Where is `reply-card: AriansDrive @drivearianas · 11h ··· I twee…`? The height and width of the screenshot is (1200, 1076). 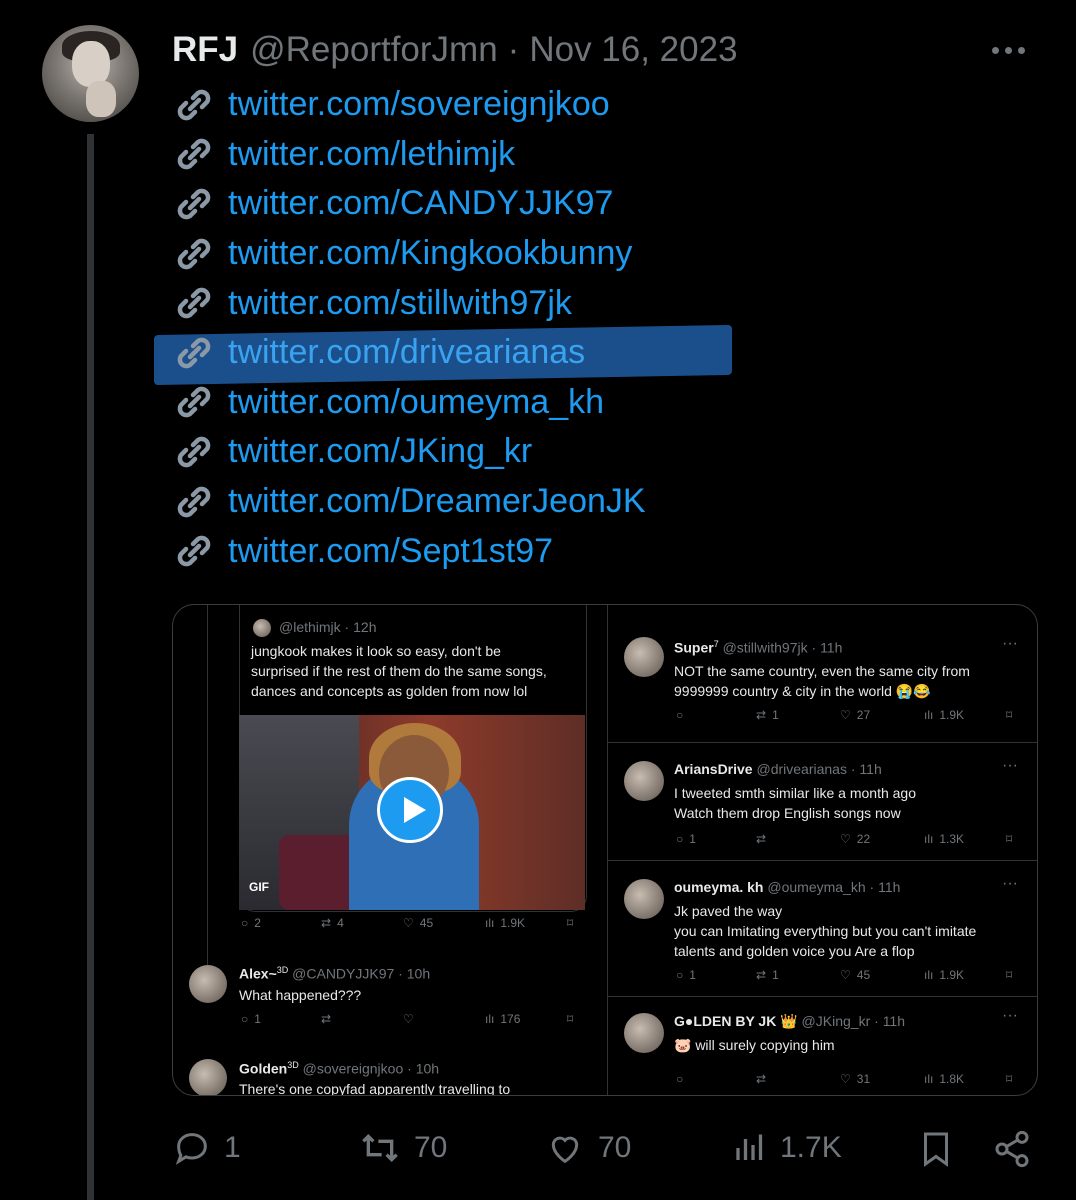
reply-card: AriansDrive @drivearianas · 11h ··· I twee… is located at coordinates (822, 802).